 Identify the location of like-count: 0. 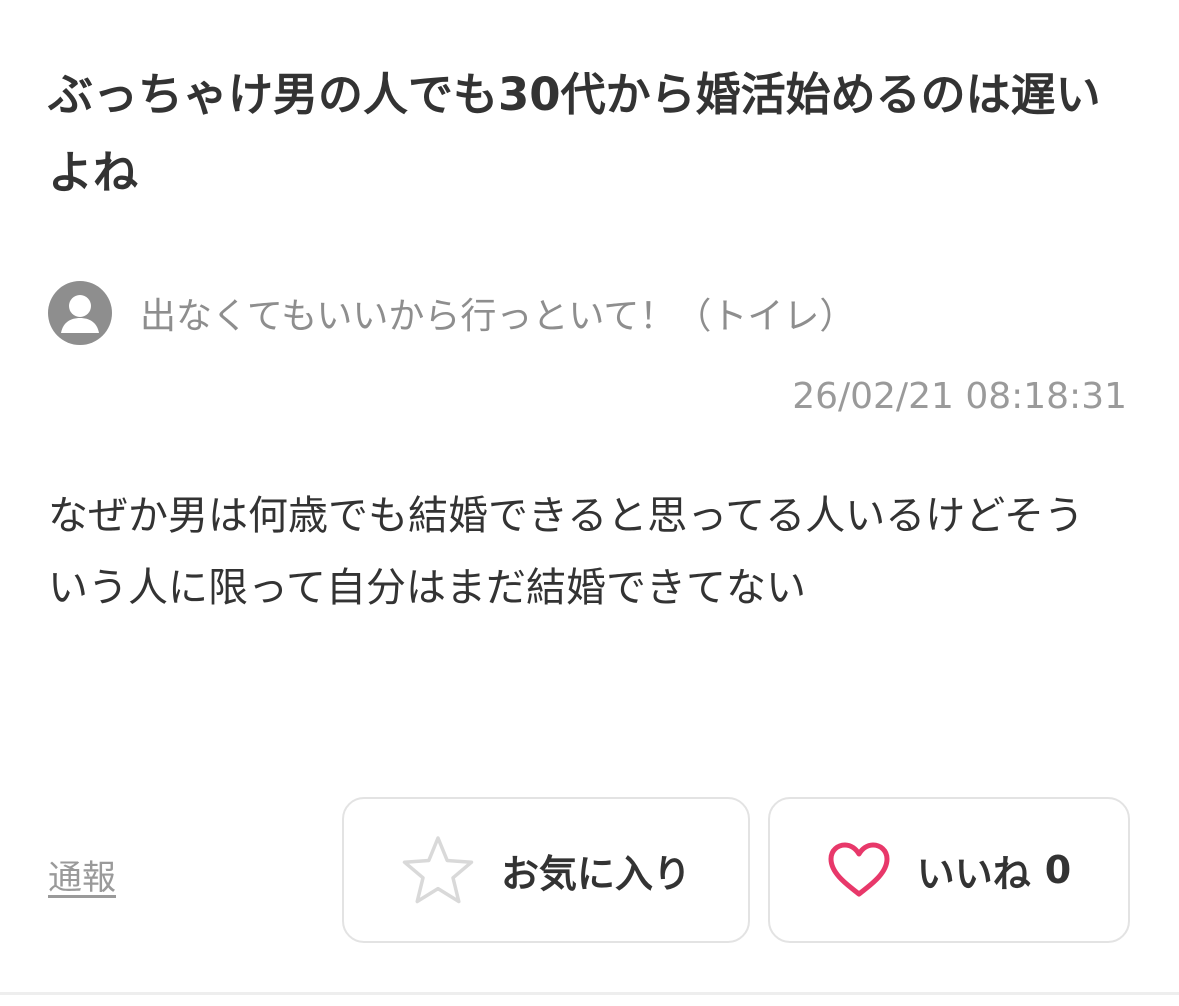
(1058, 870).